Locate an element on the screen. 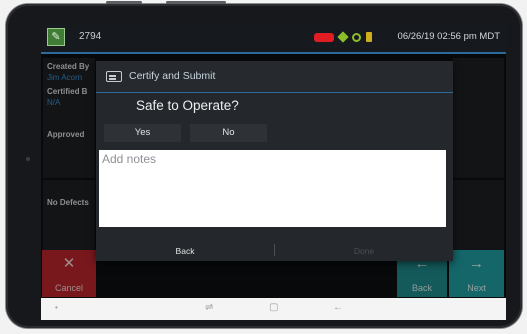 The height and width of the screenshot is (334, 527). id-card-icon is located at coordinates (114, 76).